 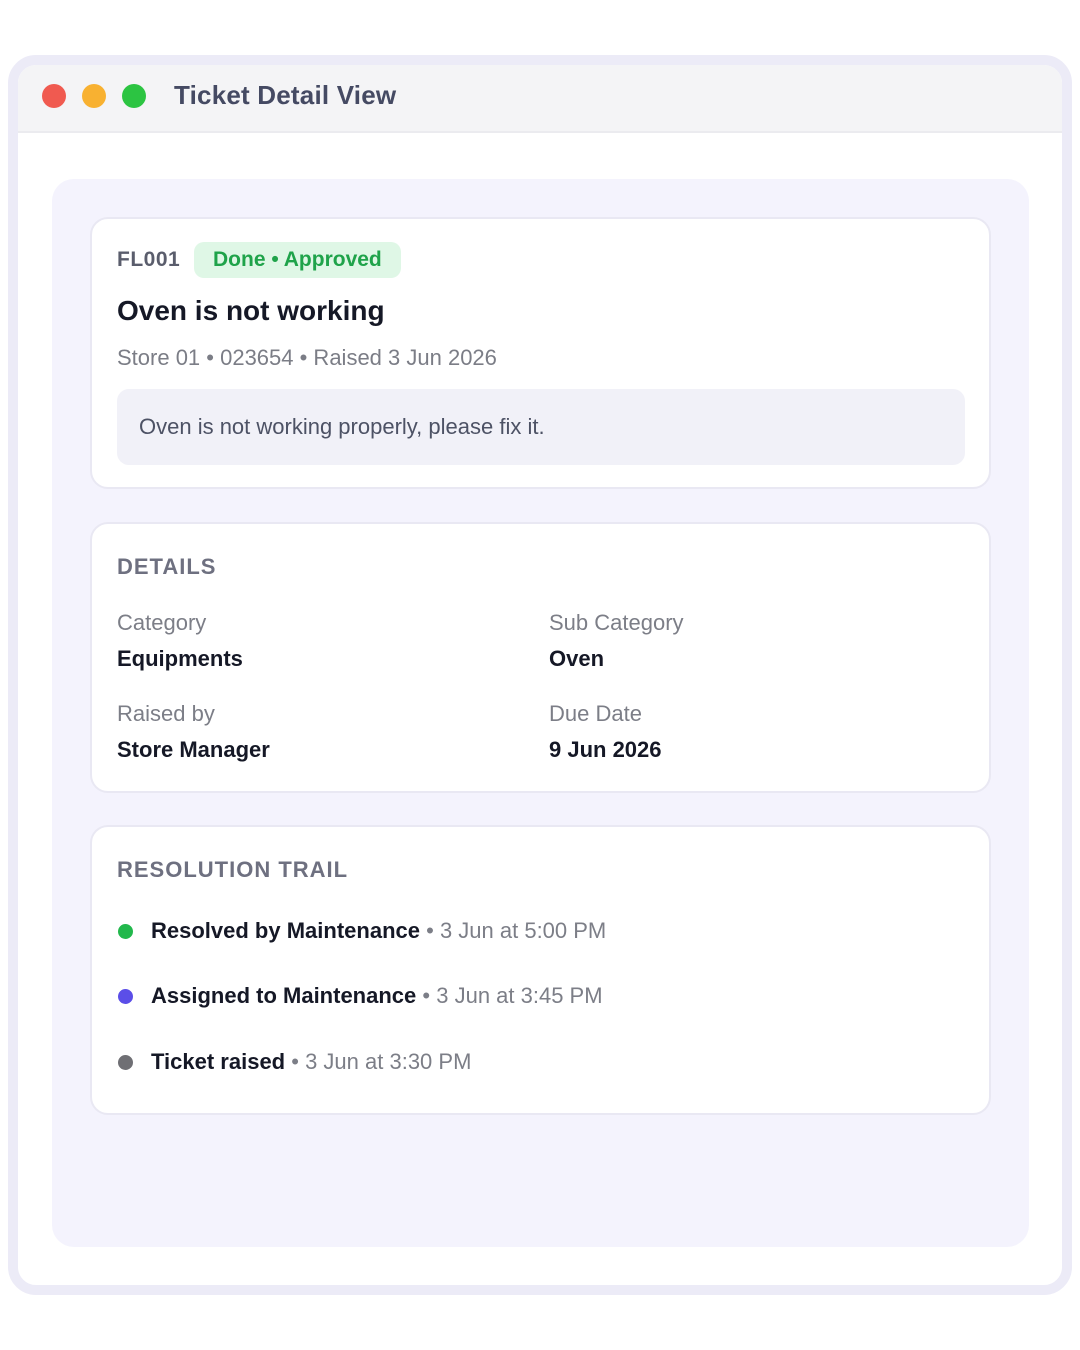 What do you see at coordinates (523, 930) in the screenshot?
I see `trail-event-time: 3 Jun at 5:00 PM` at bounding box center [523, 930].